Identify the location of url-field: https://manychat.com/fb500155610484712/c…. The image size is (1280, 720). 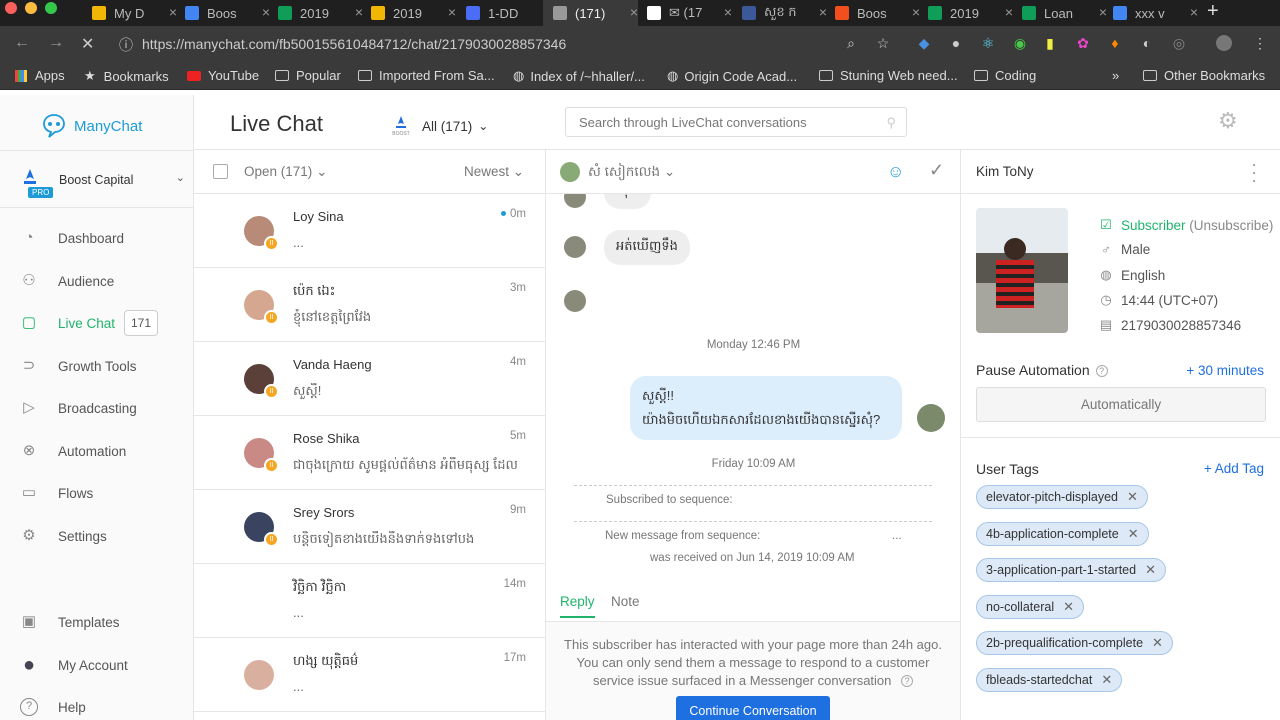
(354, 44).